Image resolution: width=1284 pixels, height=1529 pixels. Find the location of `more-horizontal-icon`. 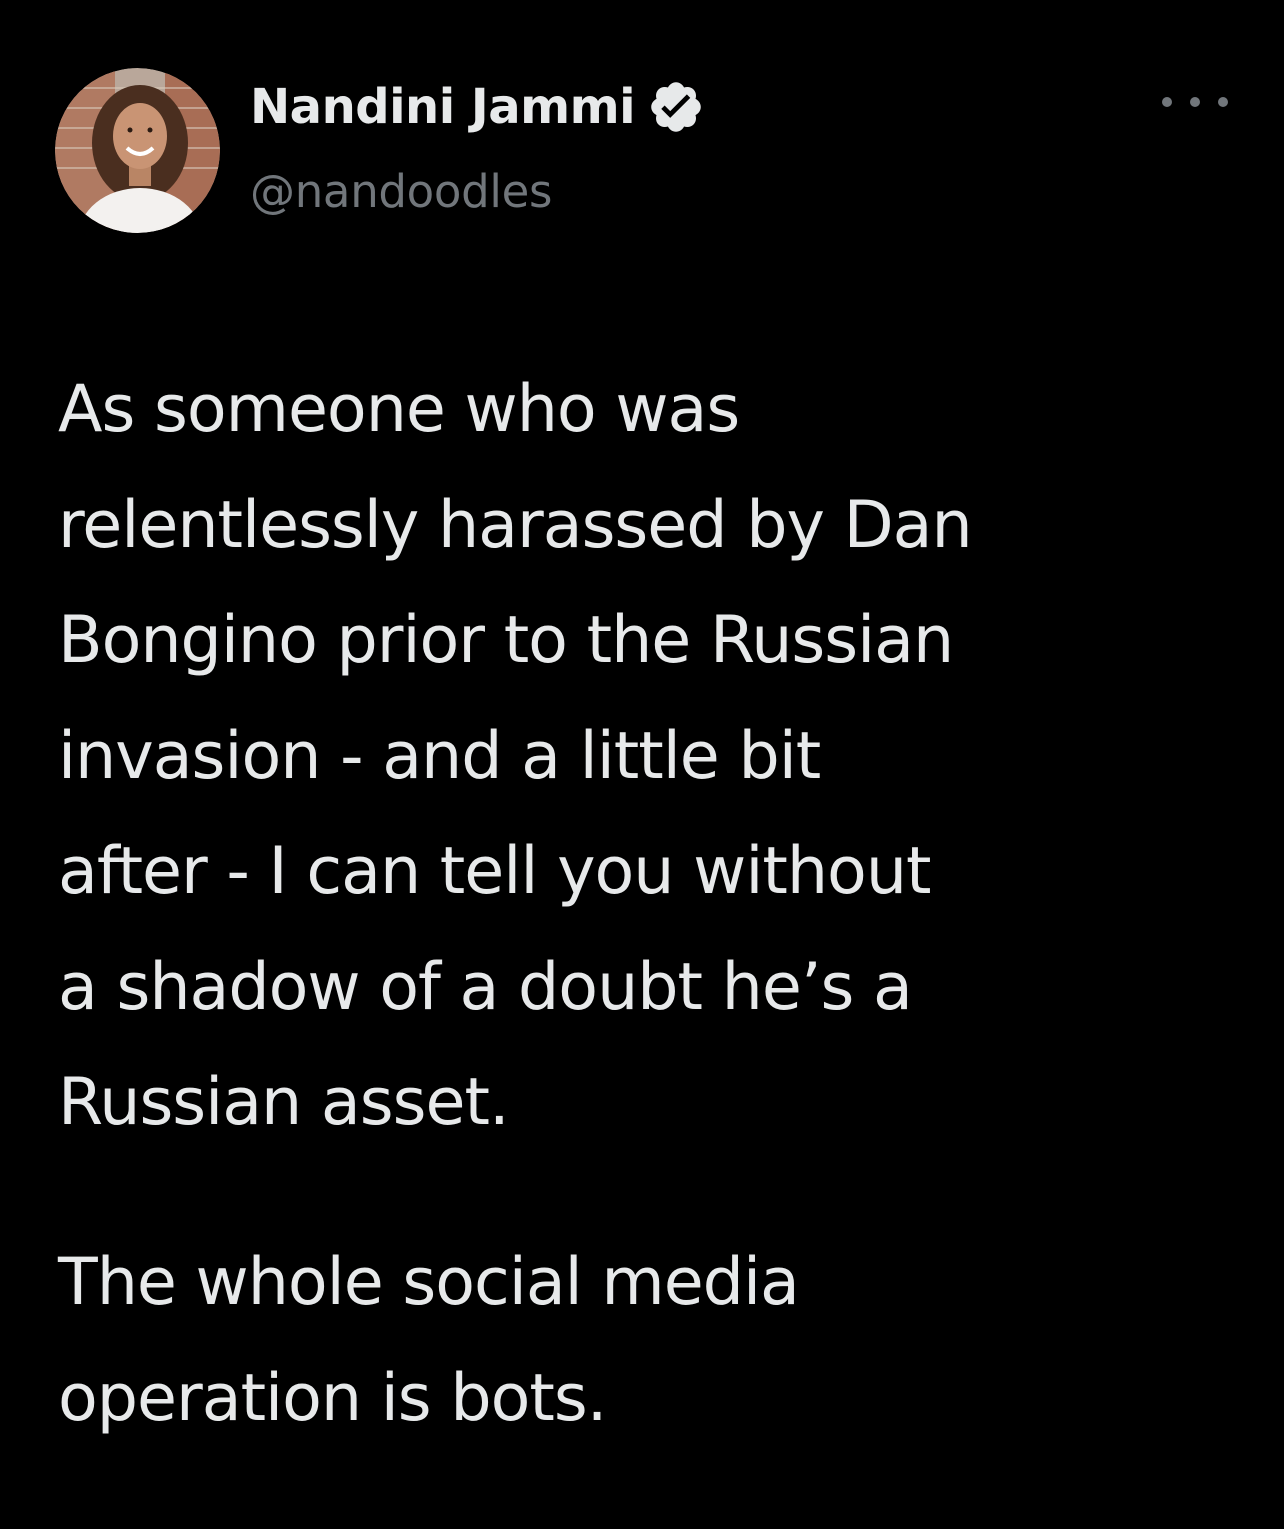

more-horizontal-icon is located at coordinates (1195, 102).